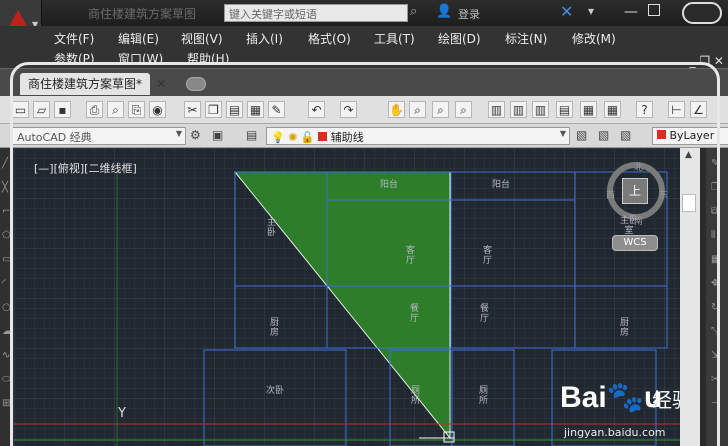  I want to click on print-preview-icon: ⌕, so click(115, 109).